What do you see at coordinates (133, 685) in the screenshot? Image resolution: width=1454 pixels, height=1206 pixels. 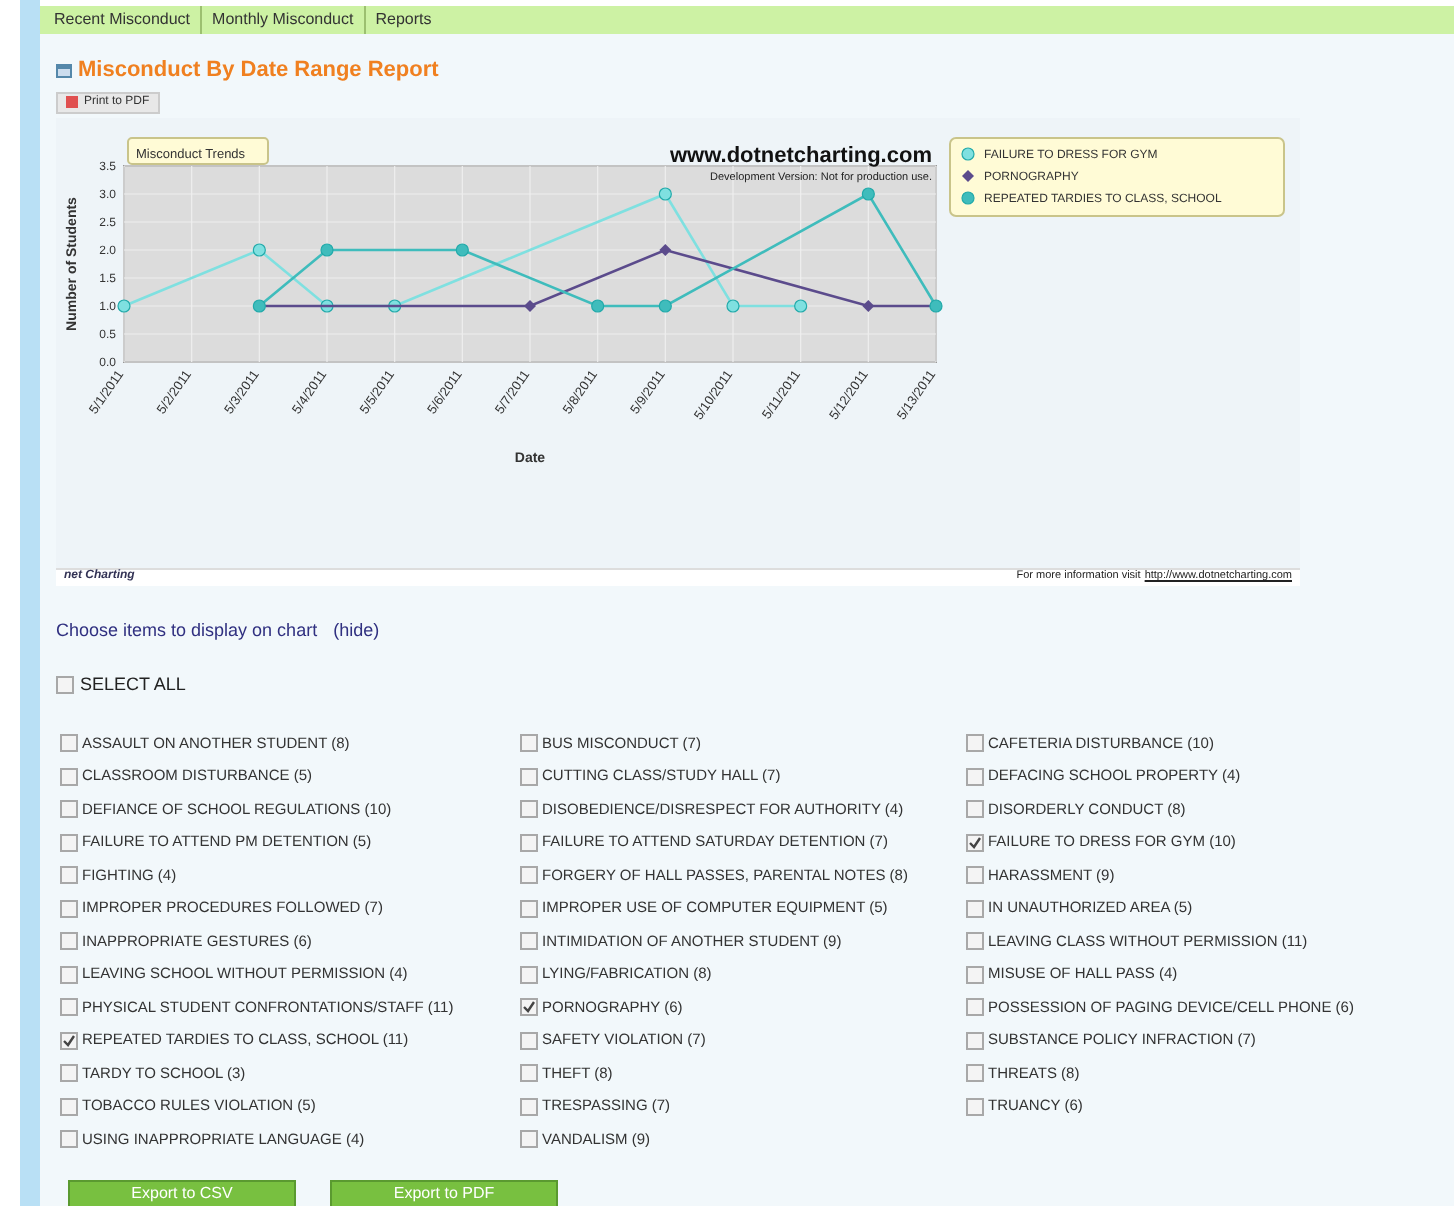 I see `select-all-label: SELECT ALL` at bounding box center [133, 685].